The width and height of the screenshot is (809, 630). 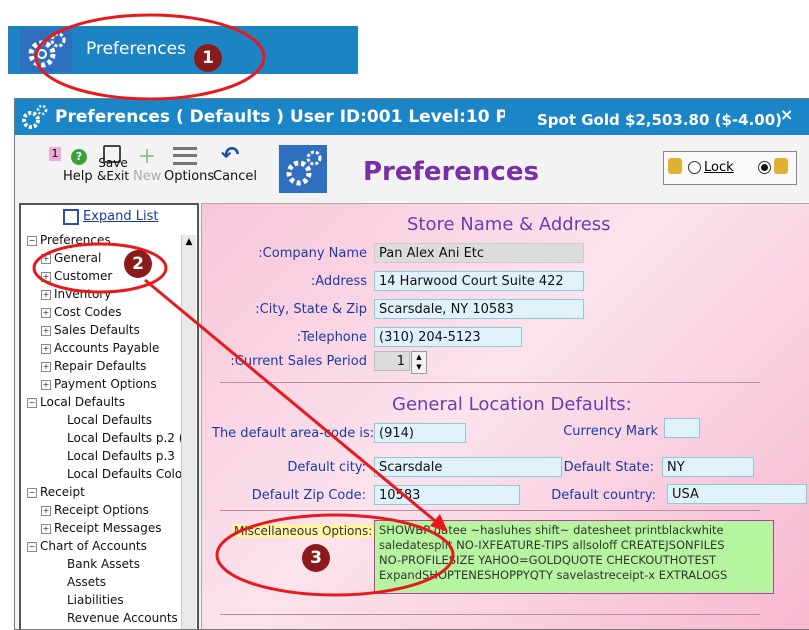 I want to click on tree-item-label: Local Defaults p.2 (ta, so click(x=131, y=438).